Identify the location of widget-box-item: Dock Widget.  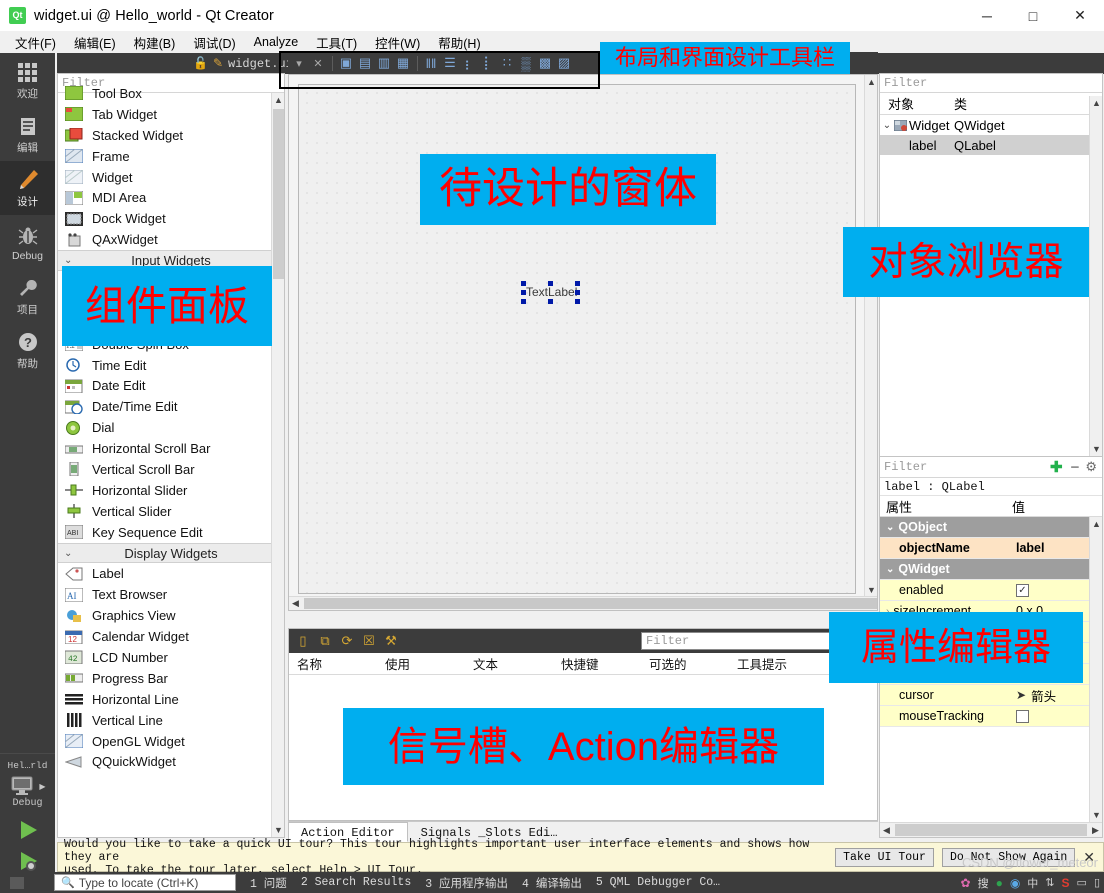
(171, 218).